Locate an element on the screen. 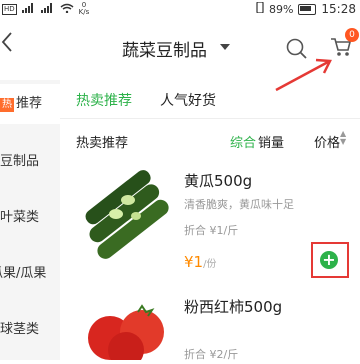 The width and height of the screenshot is (360, 364). back-icon is located at coordinates (7, 45).